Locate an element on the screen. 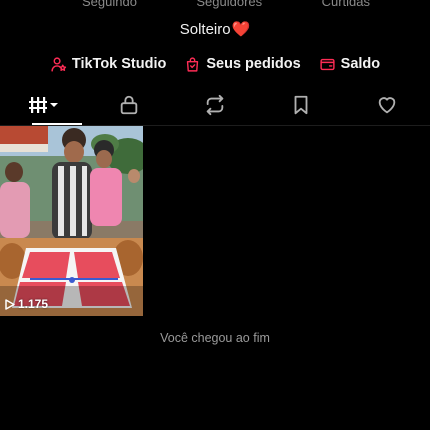 The image size is (430, 430). repost-icon is located at coordinates (215, 107).